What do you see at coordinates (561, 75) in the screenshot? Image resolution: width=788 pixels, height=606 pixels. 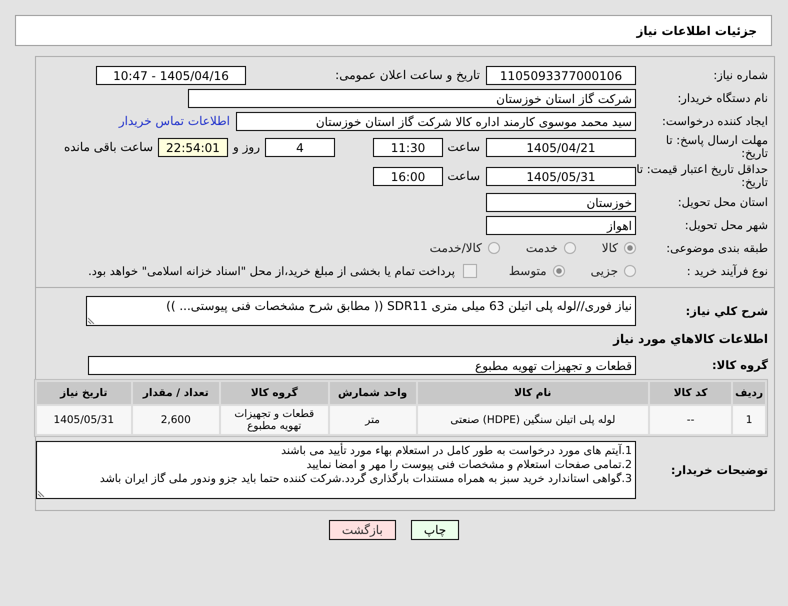 I see `need-number-field: 1105093377000106` at bounding box center [561, 75].